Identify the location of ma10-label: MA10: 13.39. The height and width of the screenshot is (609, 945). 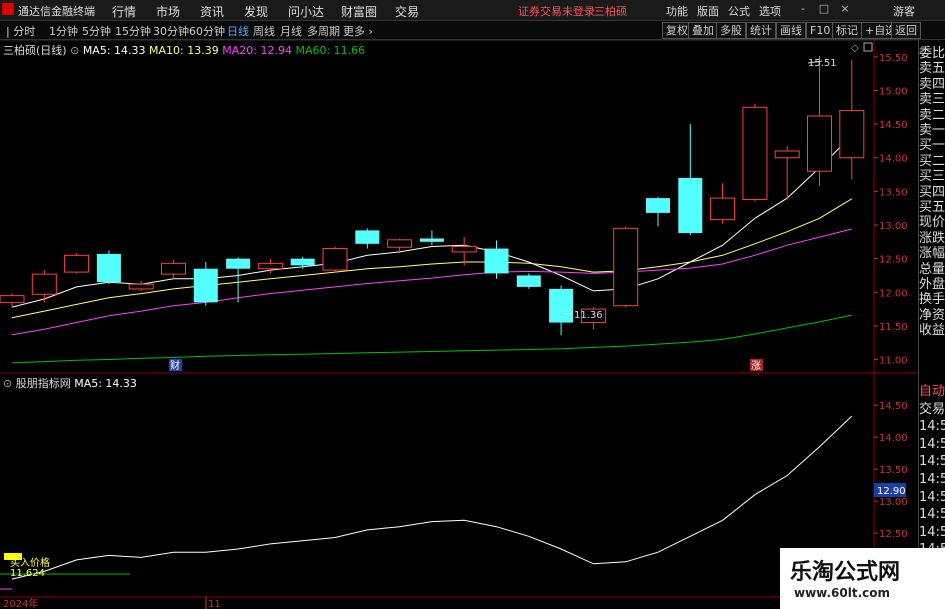
(184, 50).